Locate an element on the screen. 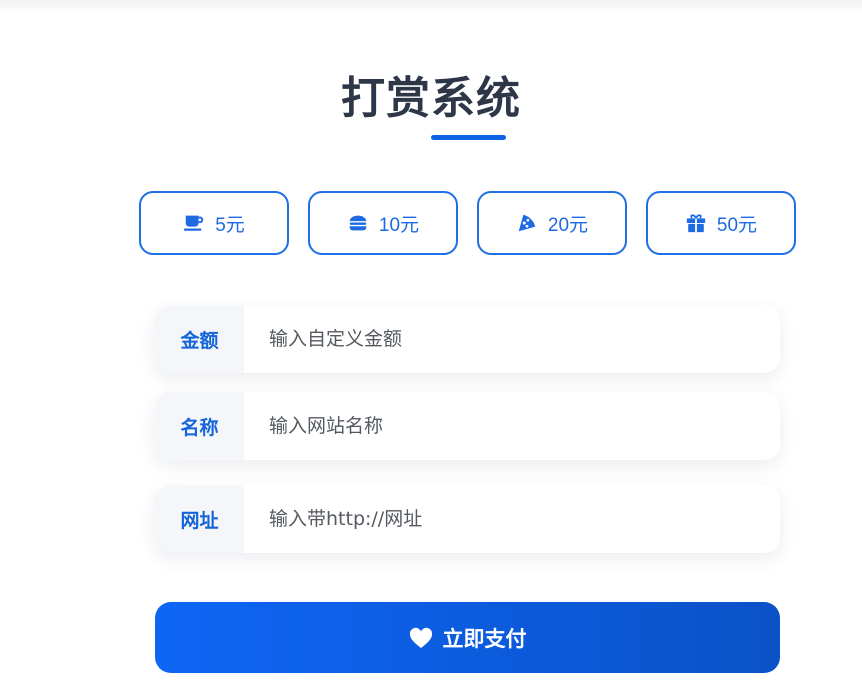 This screenshot has width=862, height=687. name-input is located at coordinates (512, 426).